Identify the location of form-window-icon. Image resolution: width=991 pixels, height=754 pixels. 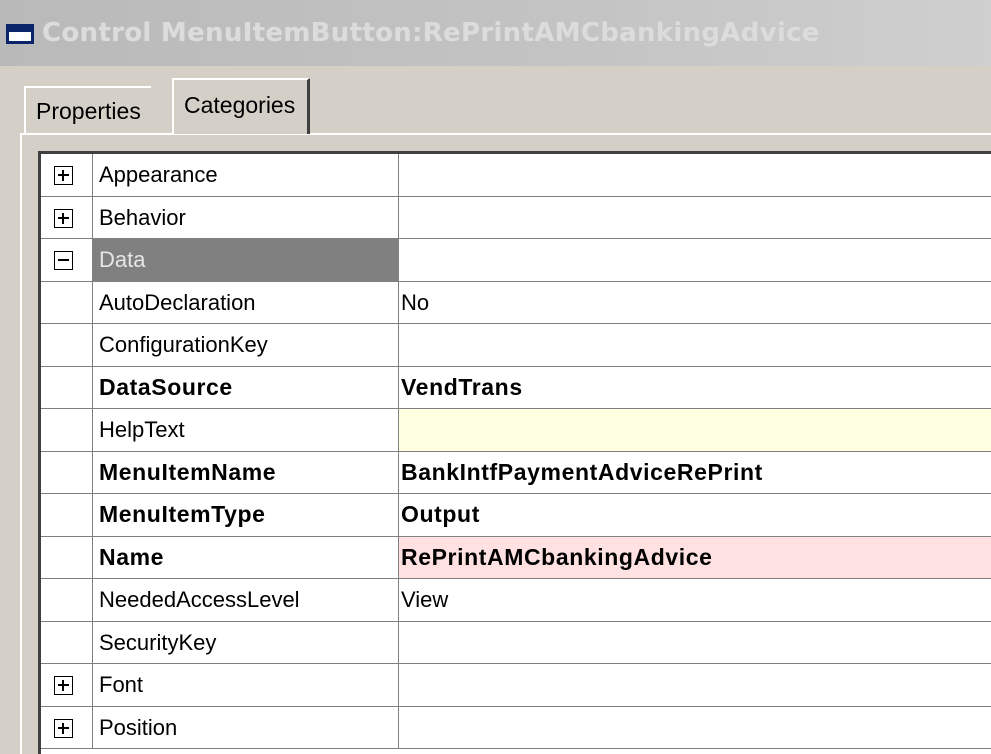
(20, 34).